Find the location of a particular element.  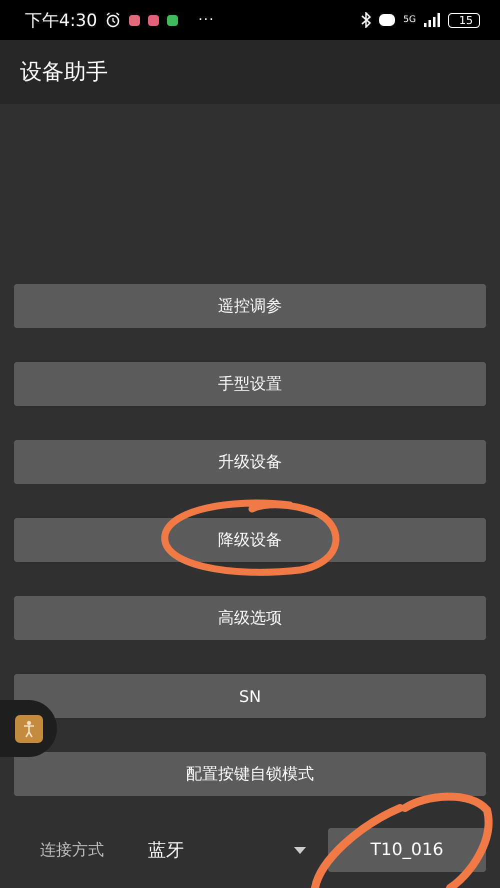

alarm-icon is located at coordinates (113, 20).